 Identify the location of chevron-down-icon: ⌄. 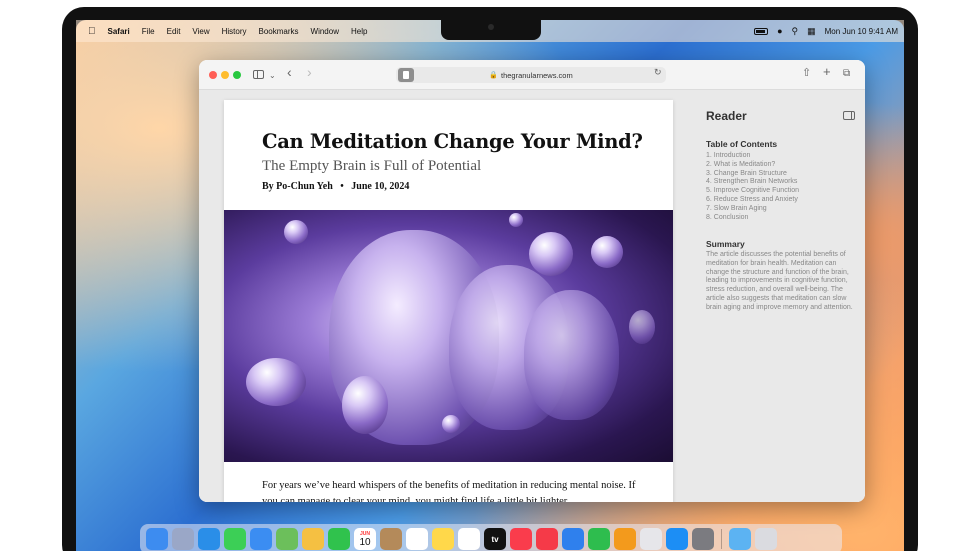
(272, 76).